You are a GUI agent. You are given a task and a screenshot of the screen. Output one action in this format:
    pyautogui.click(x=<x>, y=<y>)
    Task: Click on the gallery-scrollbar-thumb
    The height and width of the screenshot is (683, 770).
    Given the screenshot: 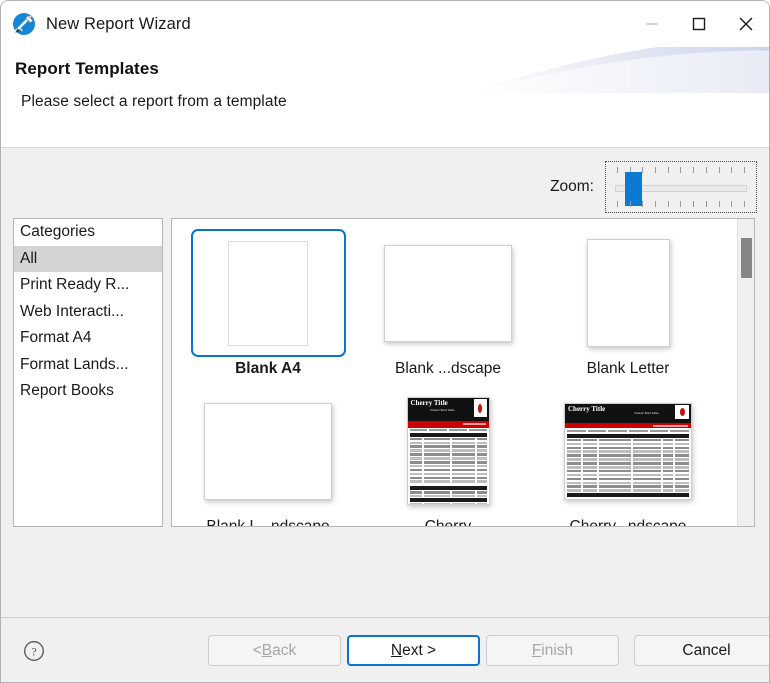 What is the action you would take?
    pyautogui.click(x=746, y=258)
    